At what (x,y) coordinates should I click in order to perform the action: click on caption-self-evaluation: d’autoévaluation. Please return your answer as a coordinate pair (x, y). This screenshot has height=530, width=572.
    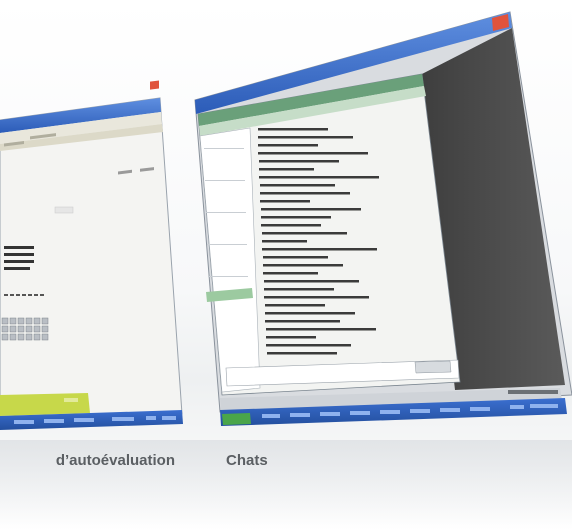
    Looking at the image, I should click on (115, 460).